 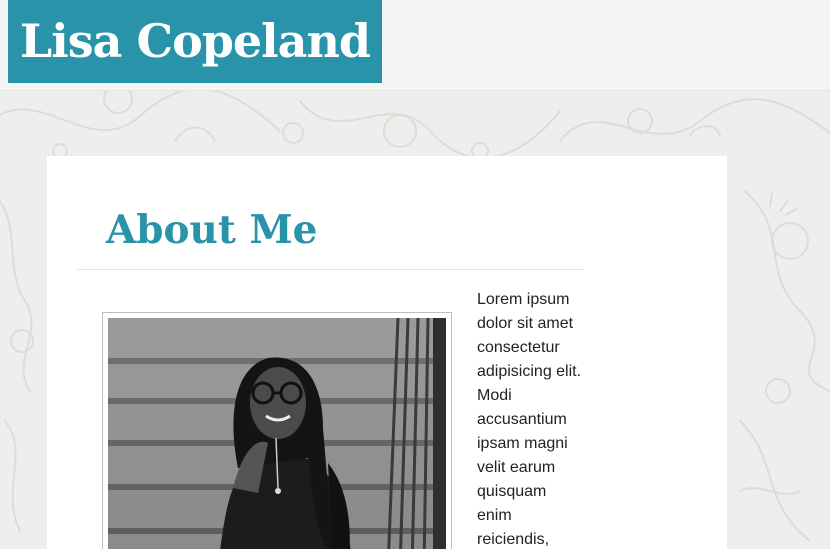 What do you see at coordinates (195, 41) in the screenshot?
I see `site-logo: Lisa Copeland` at bounding box center [195, 41].